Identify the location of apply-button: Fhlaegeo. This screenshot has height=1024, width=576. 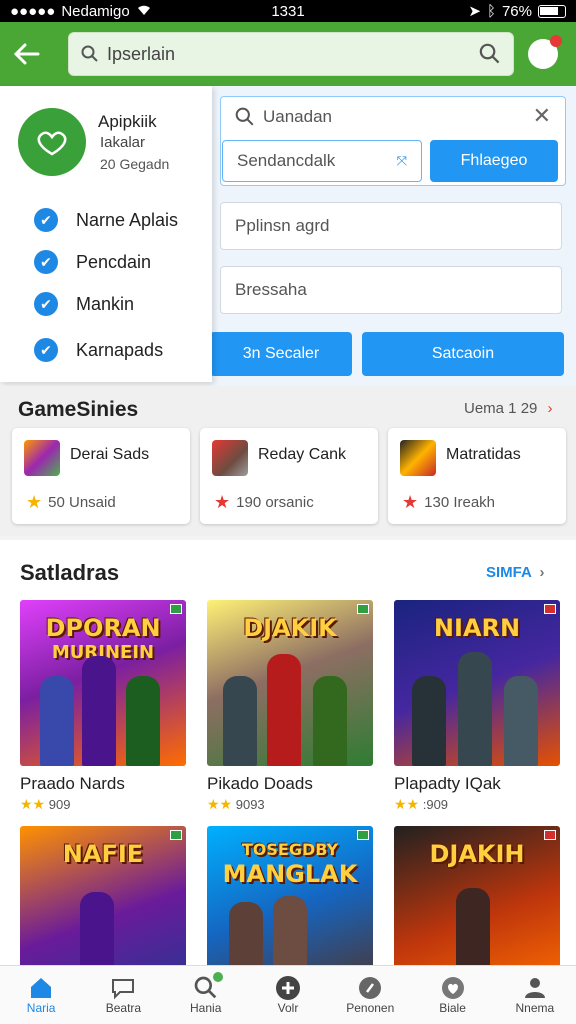
(494, 161).